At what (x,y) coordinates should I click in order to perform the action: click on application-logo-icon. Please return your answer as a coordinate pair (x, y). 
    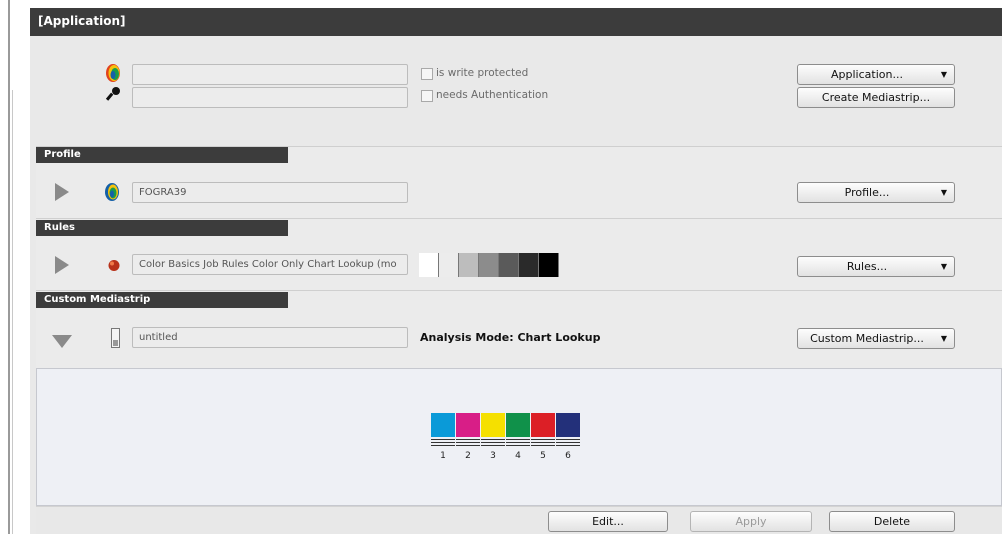
    Looking at the image, I should click on (113, 73).